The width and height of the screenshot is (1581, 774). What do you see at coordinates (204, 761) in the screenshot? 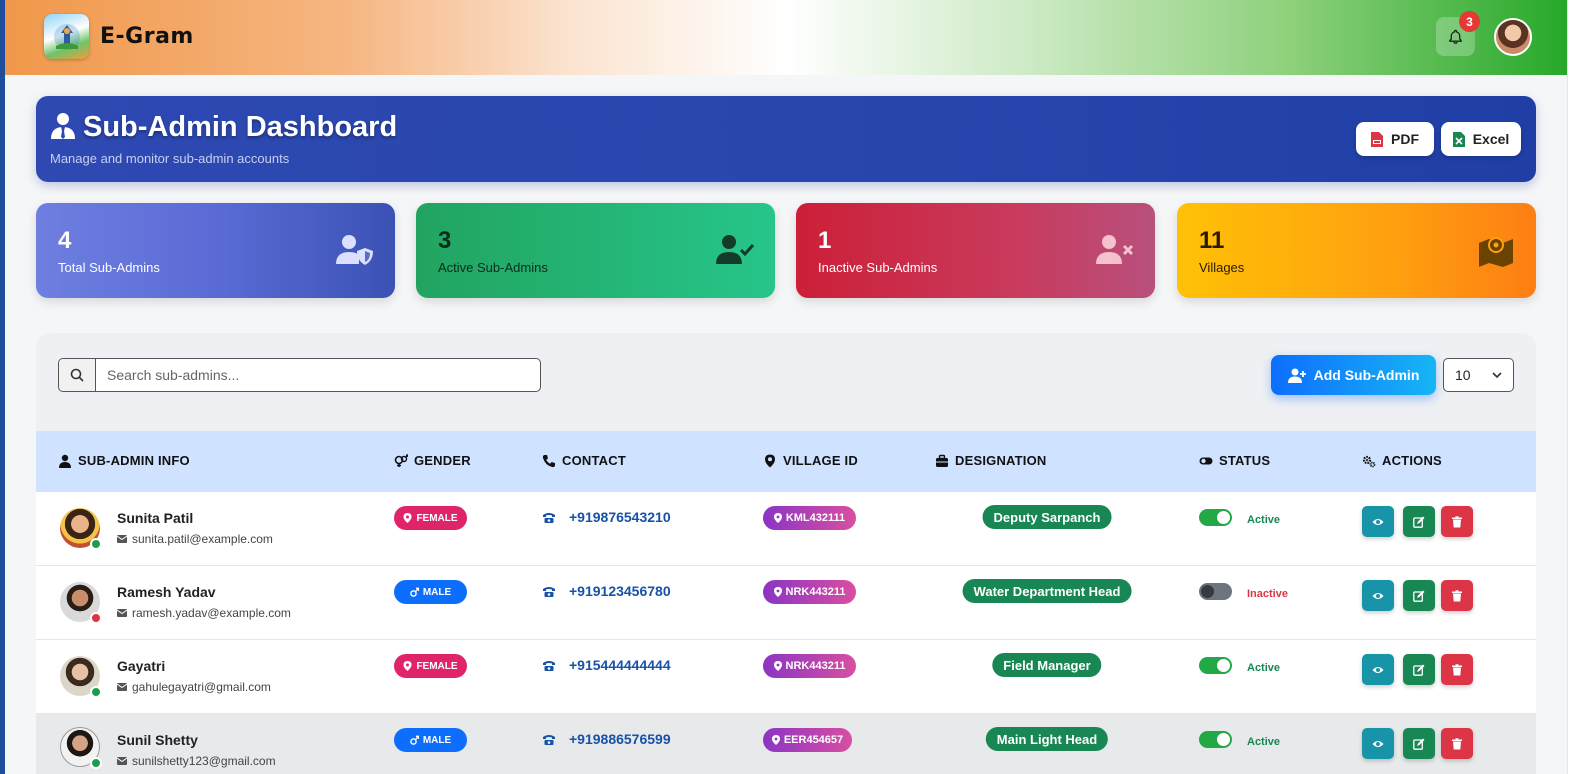
I see `email-text: sunilshetty123@gmail.com` at bounding box center [204, 761].